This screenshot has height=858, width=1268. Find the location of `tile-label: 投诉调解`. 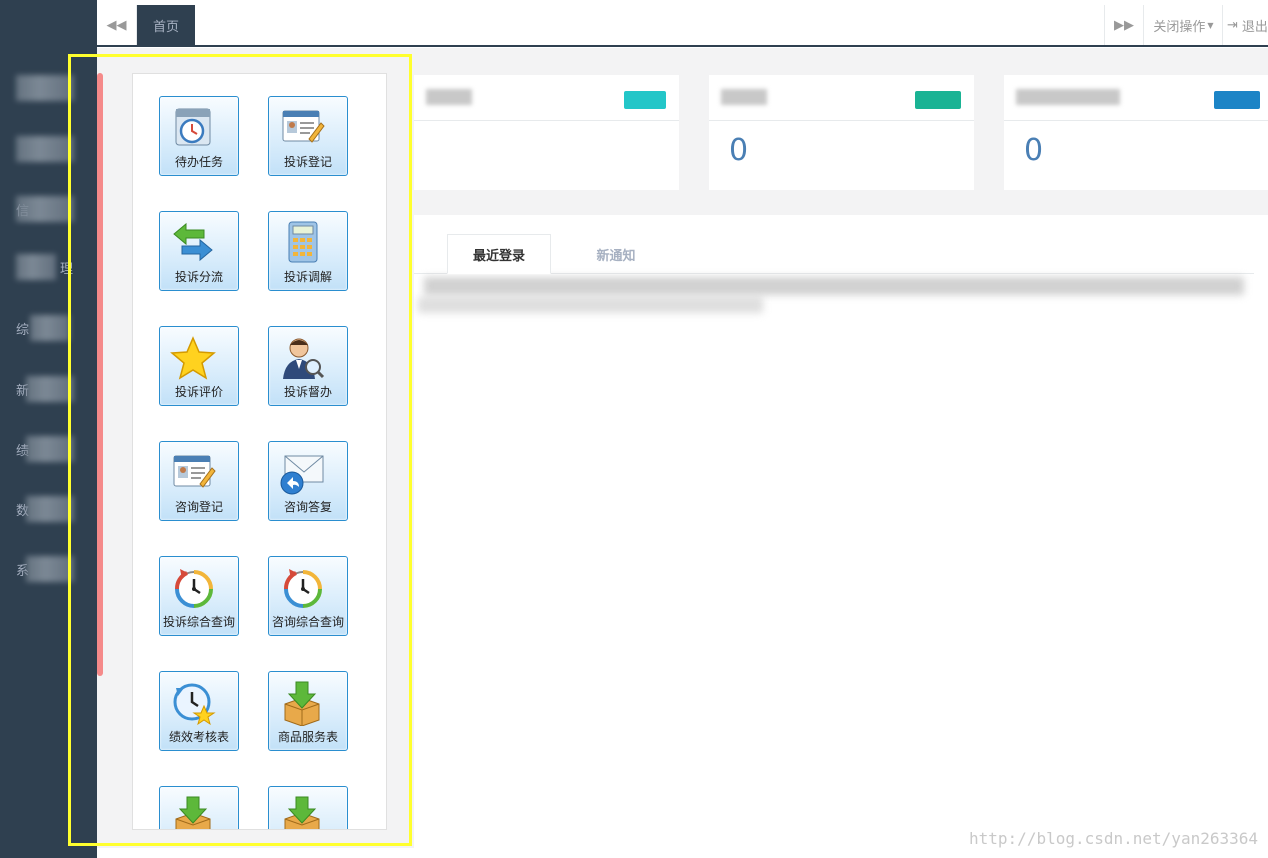

tile-label: 投诉调解 is located at coordinates (307, 277).